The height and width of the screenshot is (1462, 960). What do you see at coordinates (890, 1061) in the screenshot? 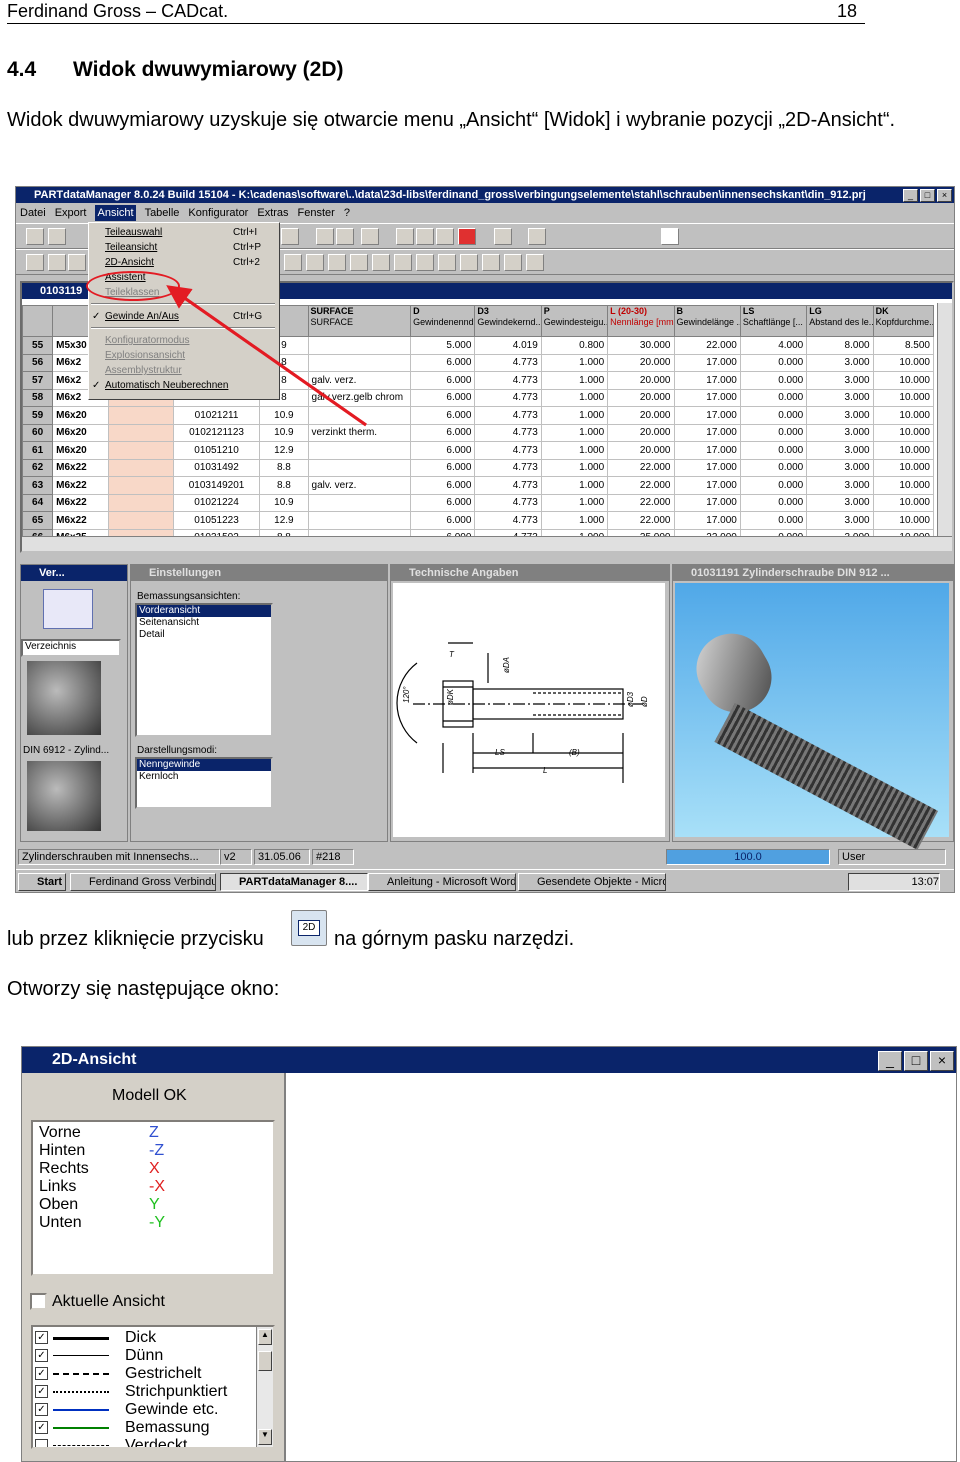
I see `minimize-button: _` at bounding box center [890, 1061].